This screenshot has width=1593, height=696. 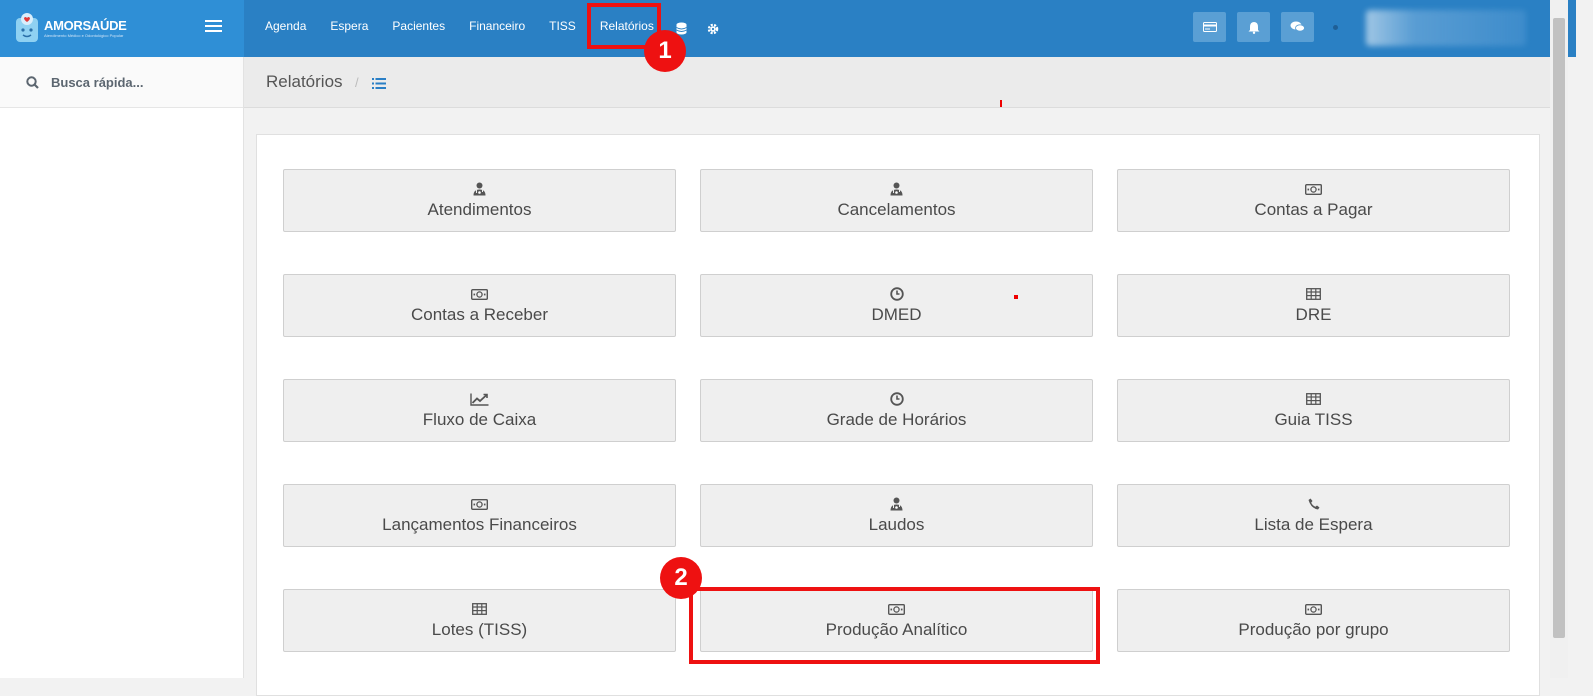 I want to click on step-badge-1: 1, so click(x=665, y=51).